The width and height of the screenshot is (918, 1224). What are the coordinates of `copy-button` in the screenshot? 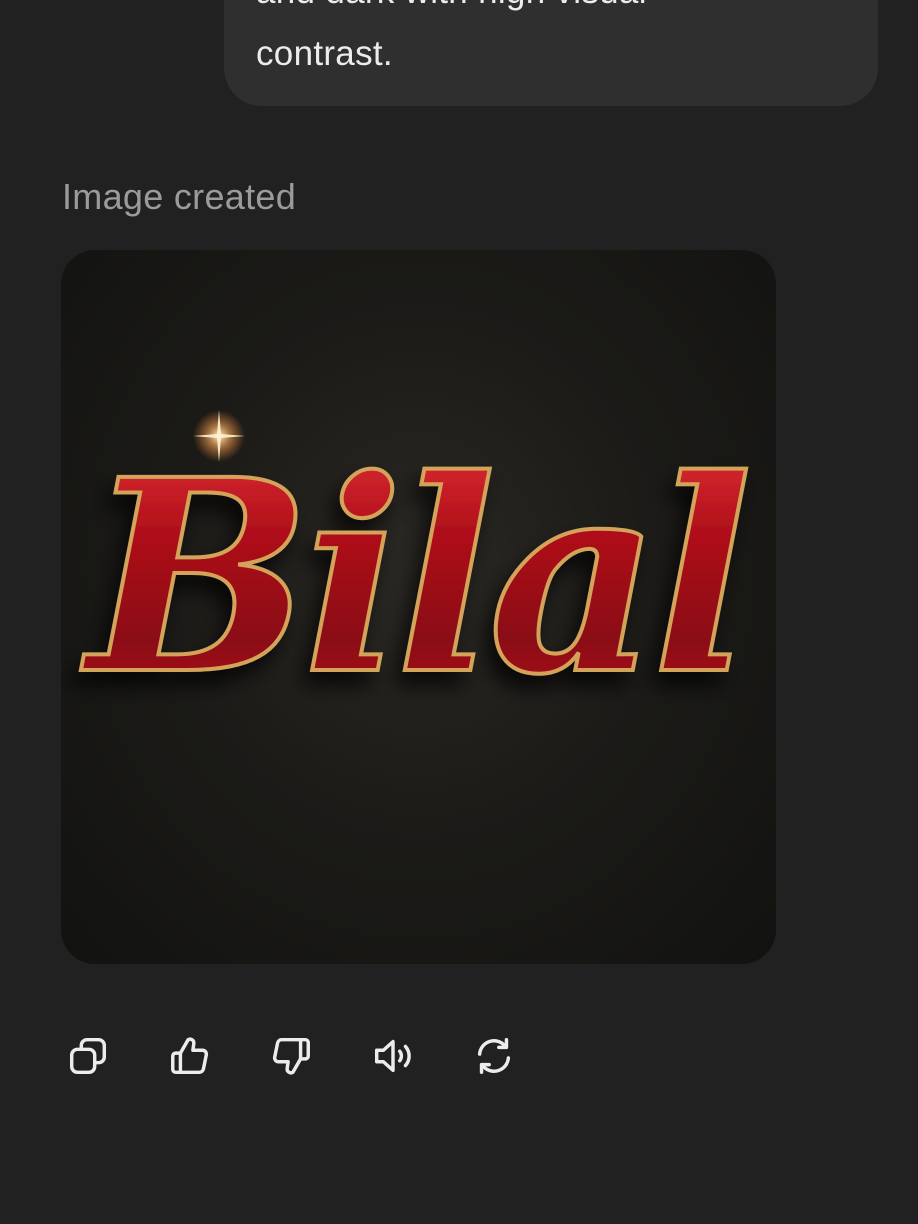 It's located at (88, 1056).